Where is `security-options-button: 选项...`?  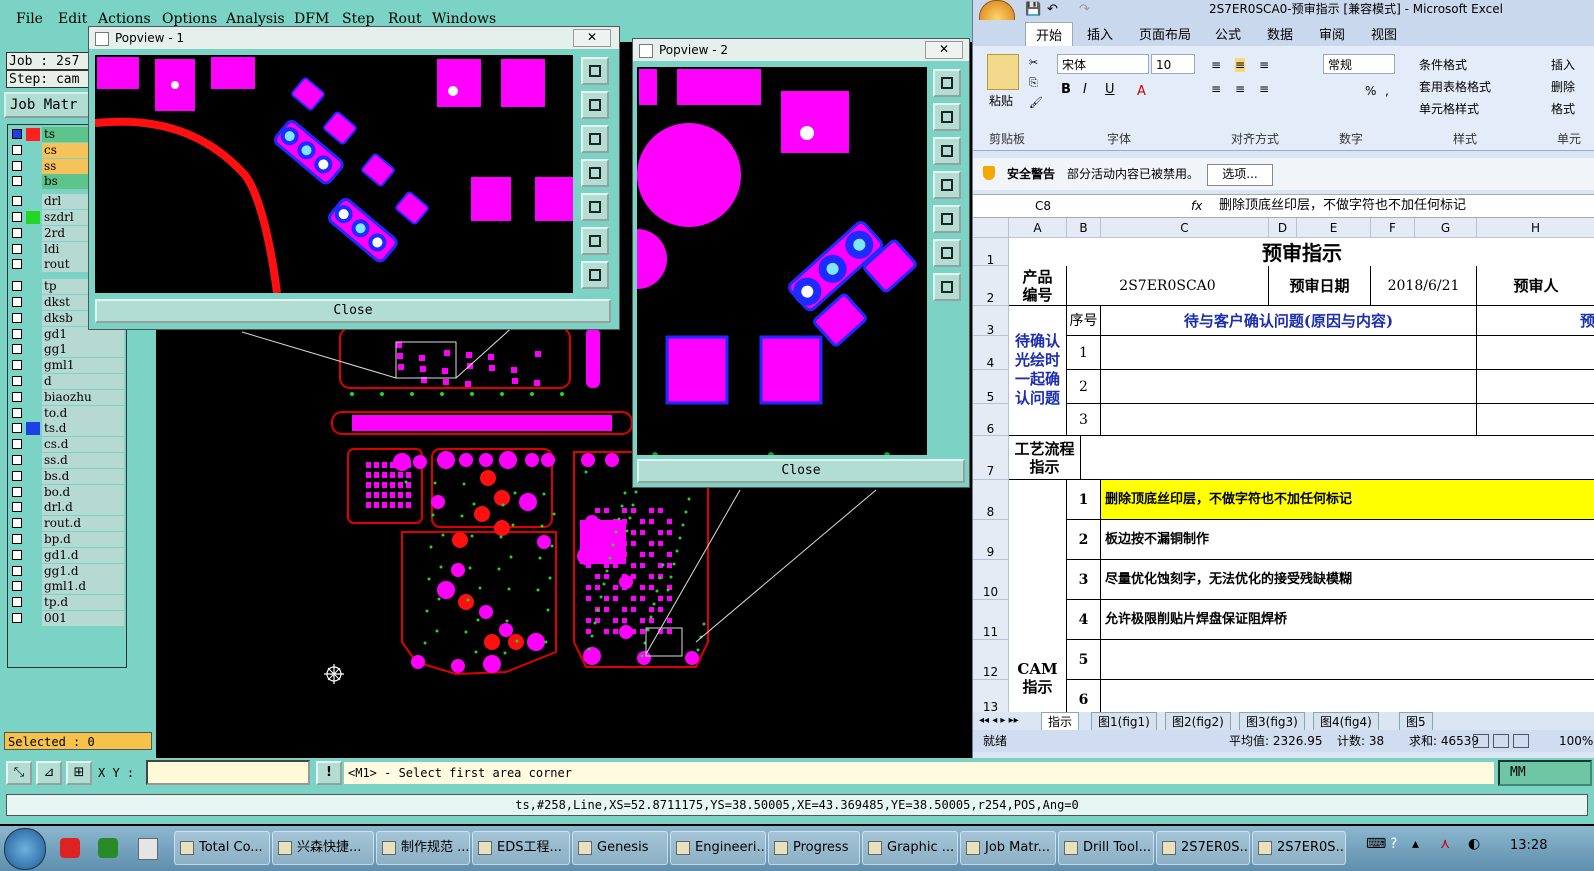 security-options-button: 选项... is located at coordinates (1240, 175).